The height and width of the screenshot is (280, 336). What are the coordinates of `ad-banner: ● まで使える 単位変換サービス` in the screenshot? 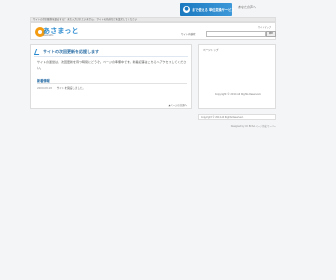 It's located at (207, 9).